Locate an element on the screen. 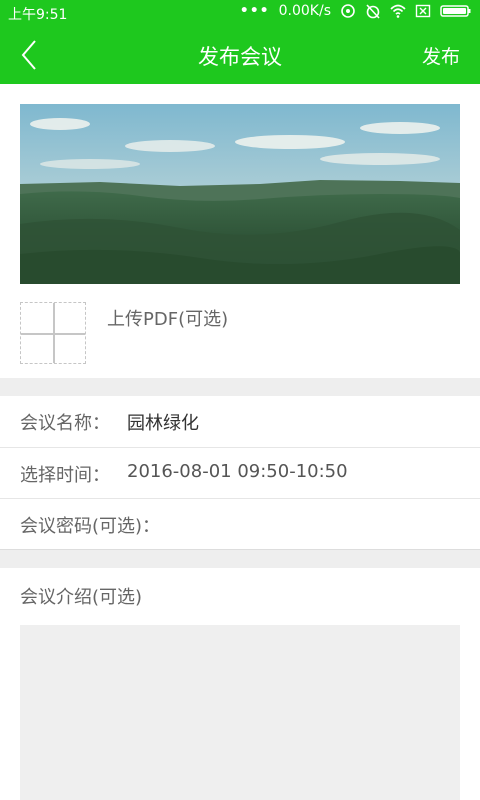 The width and height of the screenshot is (480, 800). meeting-name-row: 会议名称： 园林绿化 is located at coordinates (240, 421).